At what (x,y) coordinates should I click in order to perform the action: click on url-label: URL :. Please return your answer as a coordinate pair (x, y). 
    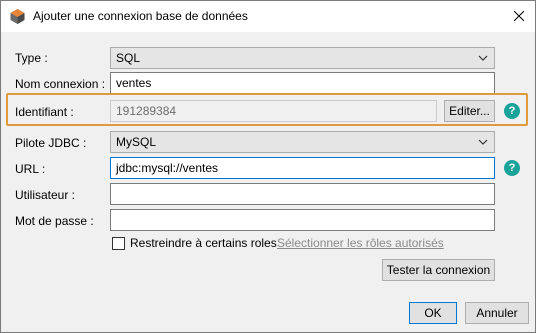
    Looking at the image, I should click on (30, 169).